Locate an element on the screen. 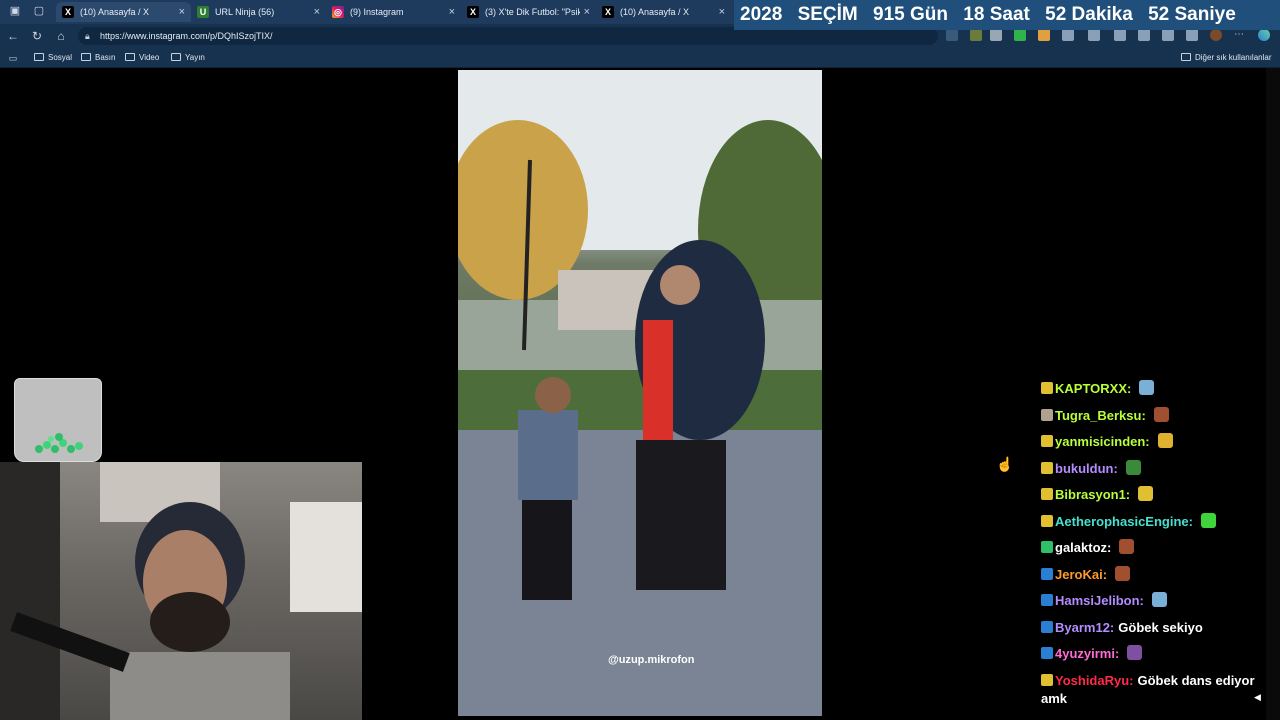 Image resolution: width=1280 pixels, height=720 pixels. chat-username: YoshidaRyu: is located at coordinates (1094, 680).